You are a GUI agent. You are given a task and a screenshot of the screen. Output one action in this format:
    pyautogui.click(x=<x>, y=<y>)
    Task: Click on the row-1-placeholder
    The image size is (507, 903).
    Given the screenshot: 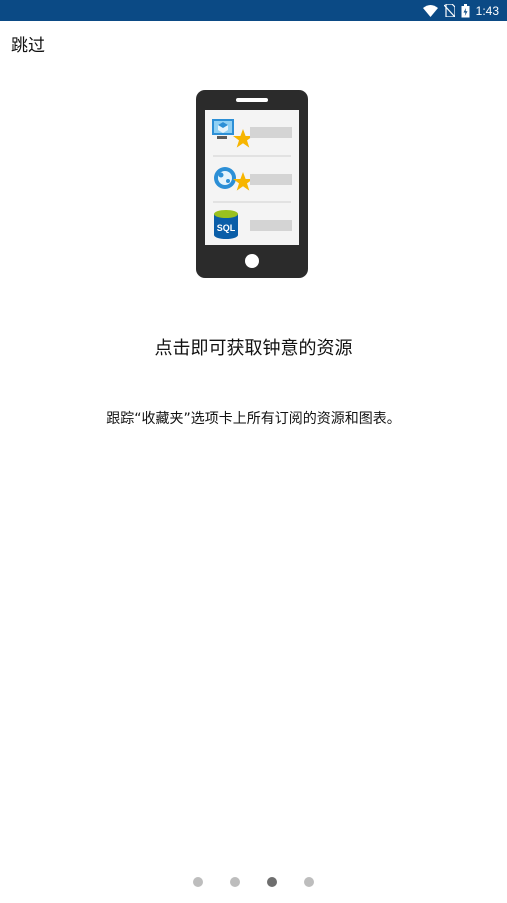 What is the action you would take?
    pyautogui.click(x=271, y=132)
    